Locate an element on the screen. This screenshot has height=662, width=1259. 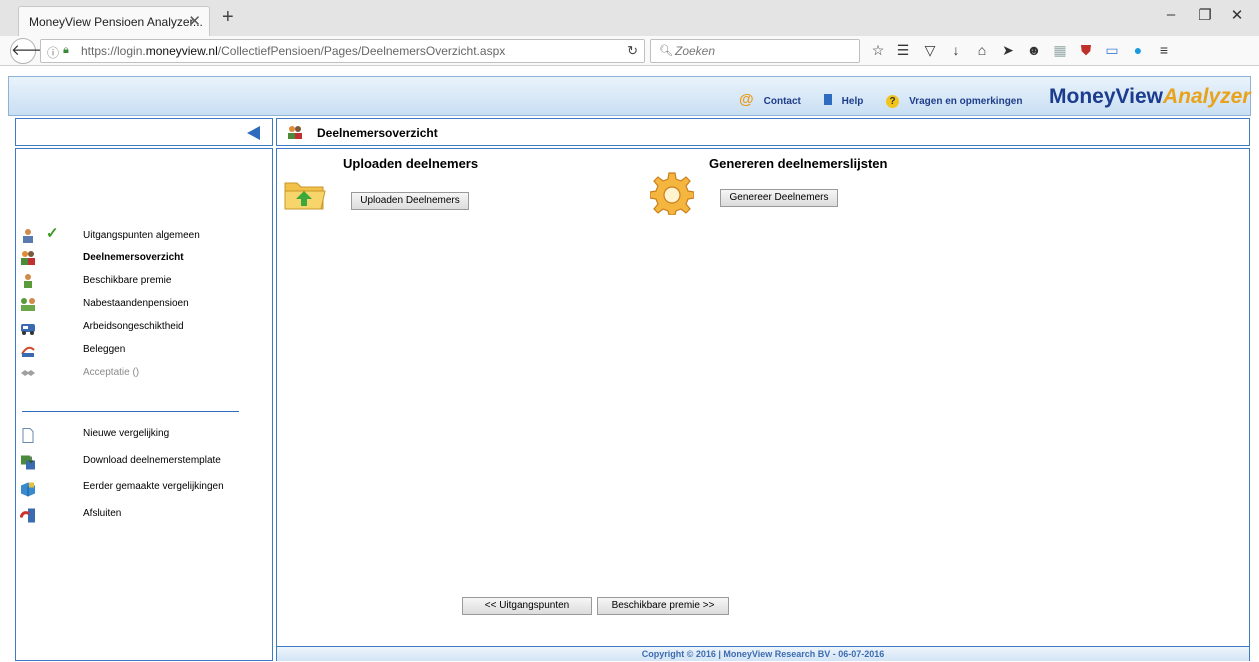
generate-section-title: Genereren deelnemerslijsten is located at coordinates (798, 163).